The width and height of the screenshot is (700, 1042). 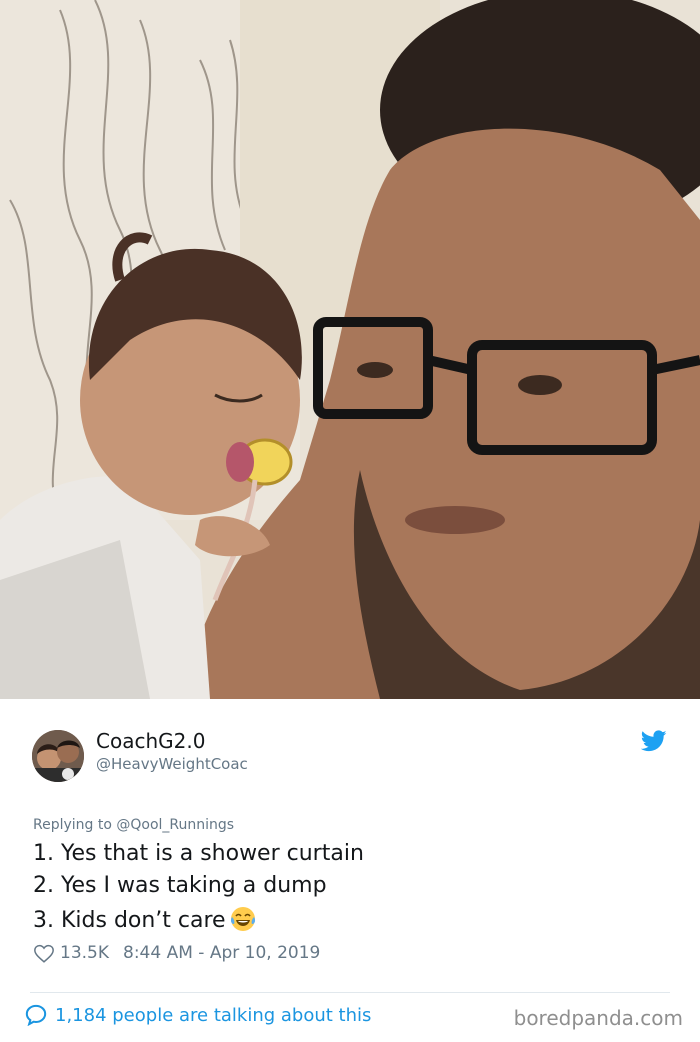 I want to click on tears-of-joy-emoji-icon, so click(x=243, y=919).